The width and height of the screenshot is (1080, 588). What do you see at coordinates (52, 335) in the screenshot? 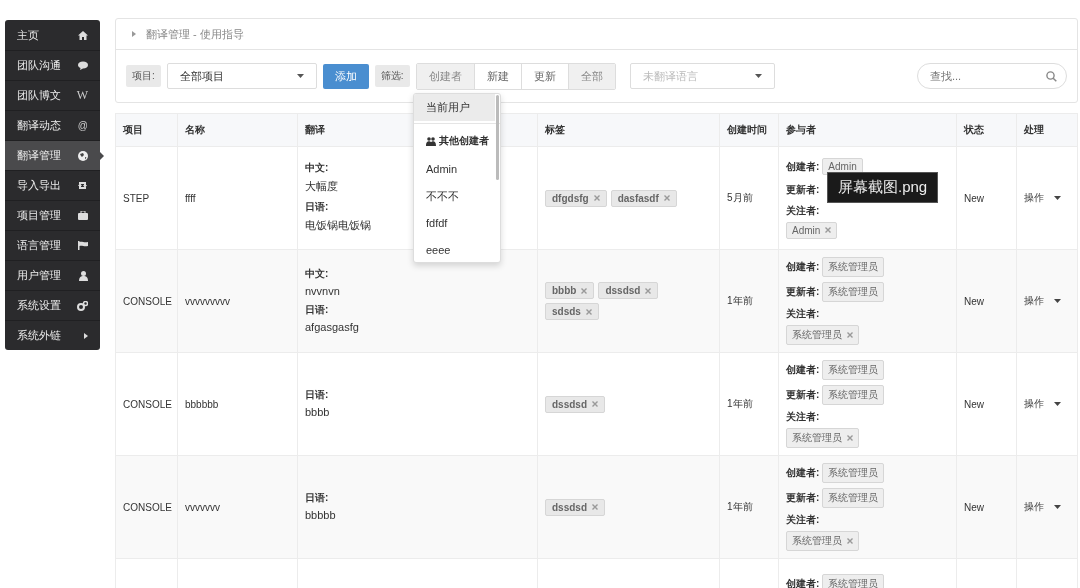
I see `sidebar-item: 系统外链` at bounding box center [52, 335].